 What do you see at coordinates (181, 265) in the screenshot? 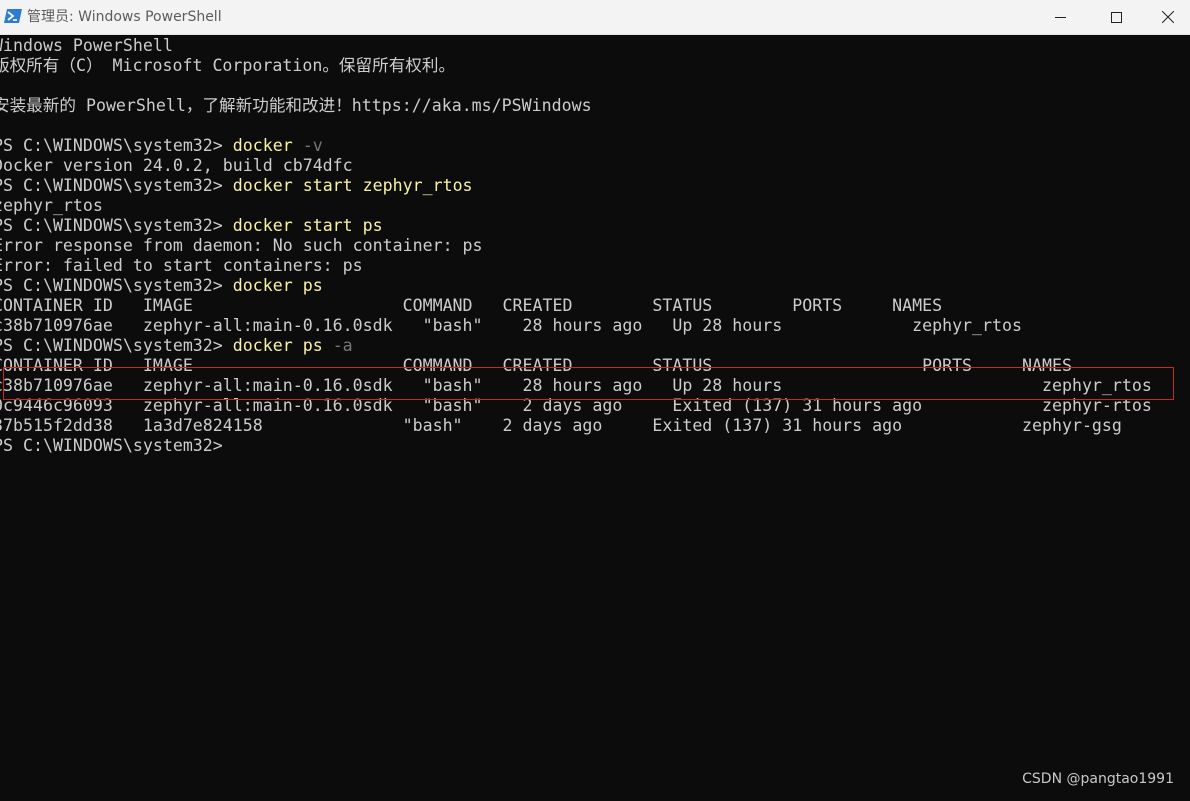
I see `console-line: Error: failed to start containers: ps` at bounding box center [181, 265].